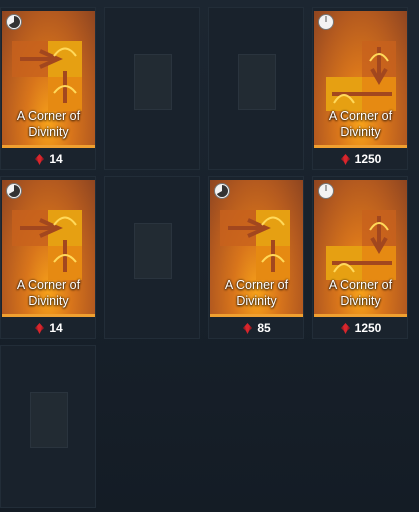 The width and height of the screenshot is (419, 512). I want to click on item-price: 85, so click(256, 328).